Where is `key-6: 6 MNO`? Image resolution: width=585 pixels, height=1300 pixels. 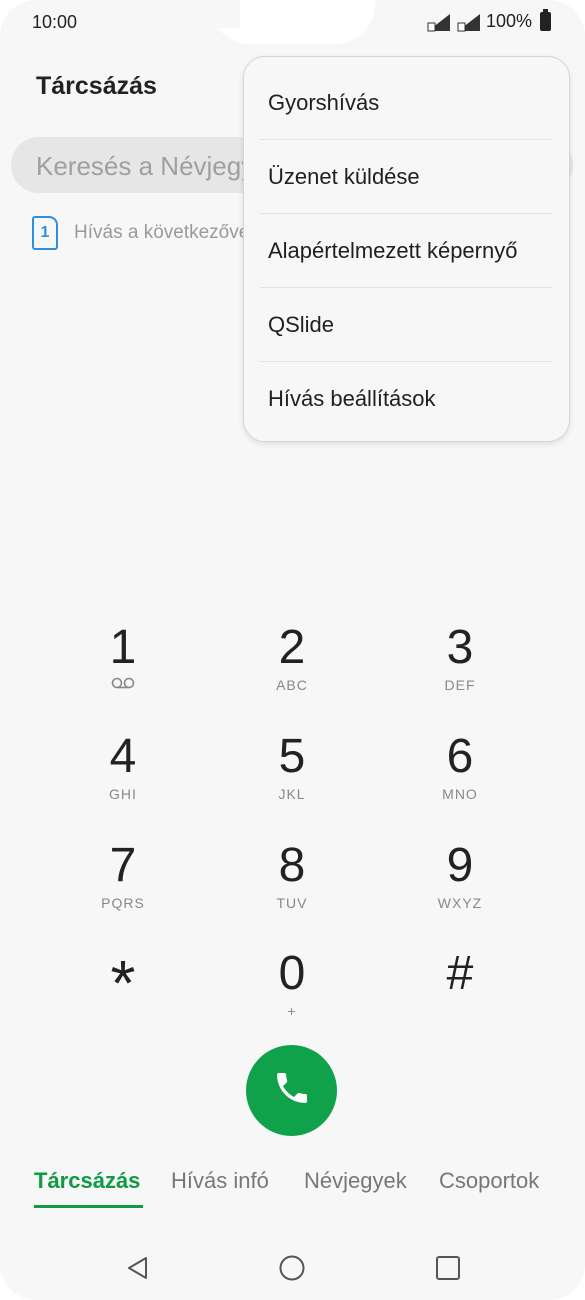
key-6: 6 MNO is located at coordinates (460, 779).